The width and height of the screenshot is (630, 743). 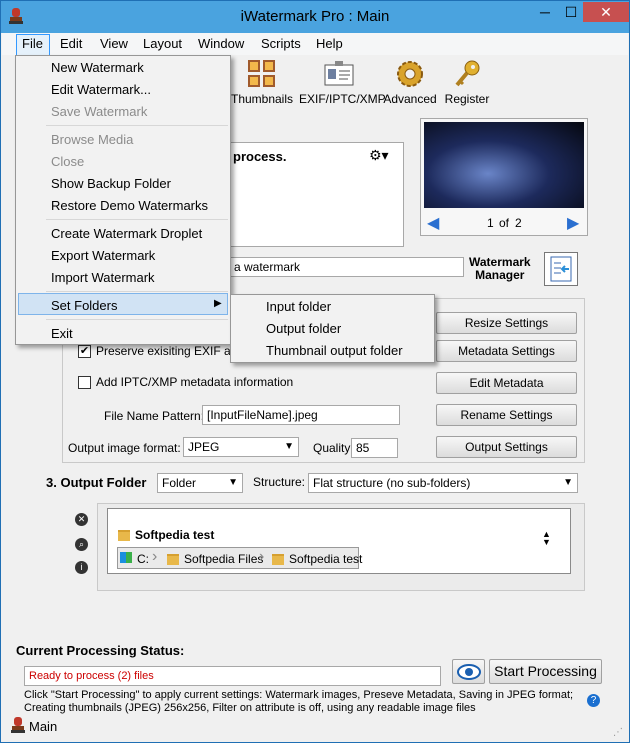 I want to click on file-name-pattern-label: File Name Pattern:, so click(x=154, y=416).